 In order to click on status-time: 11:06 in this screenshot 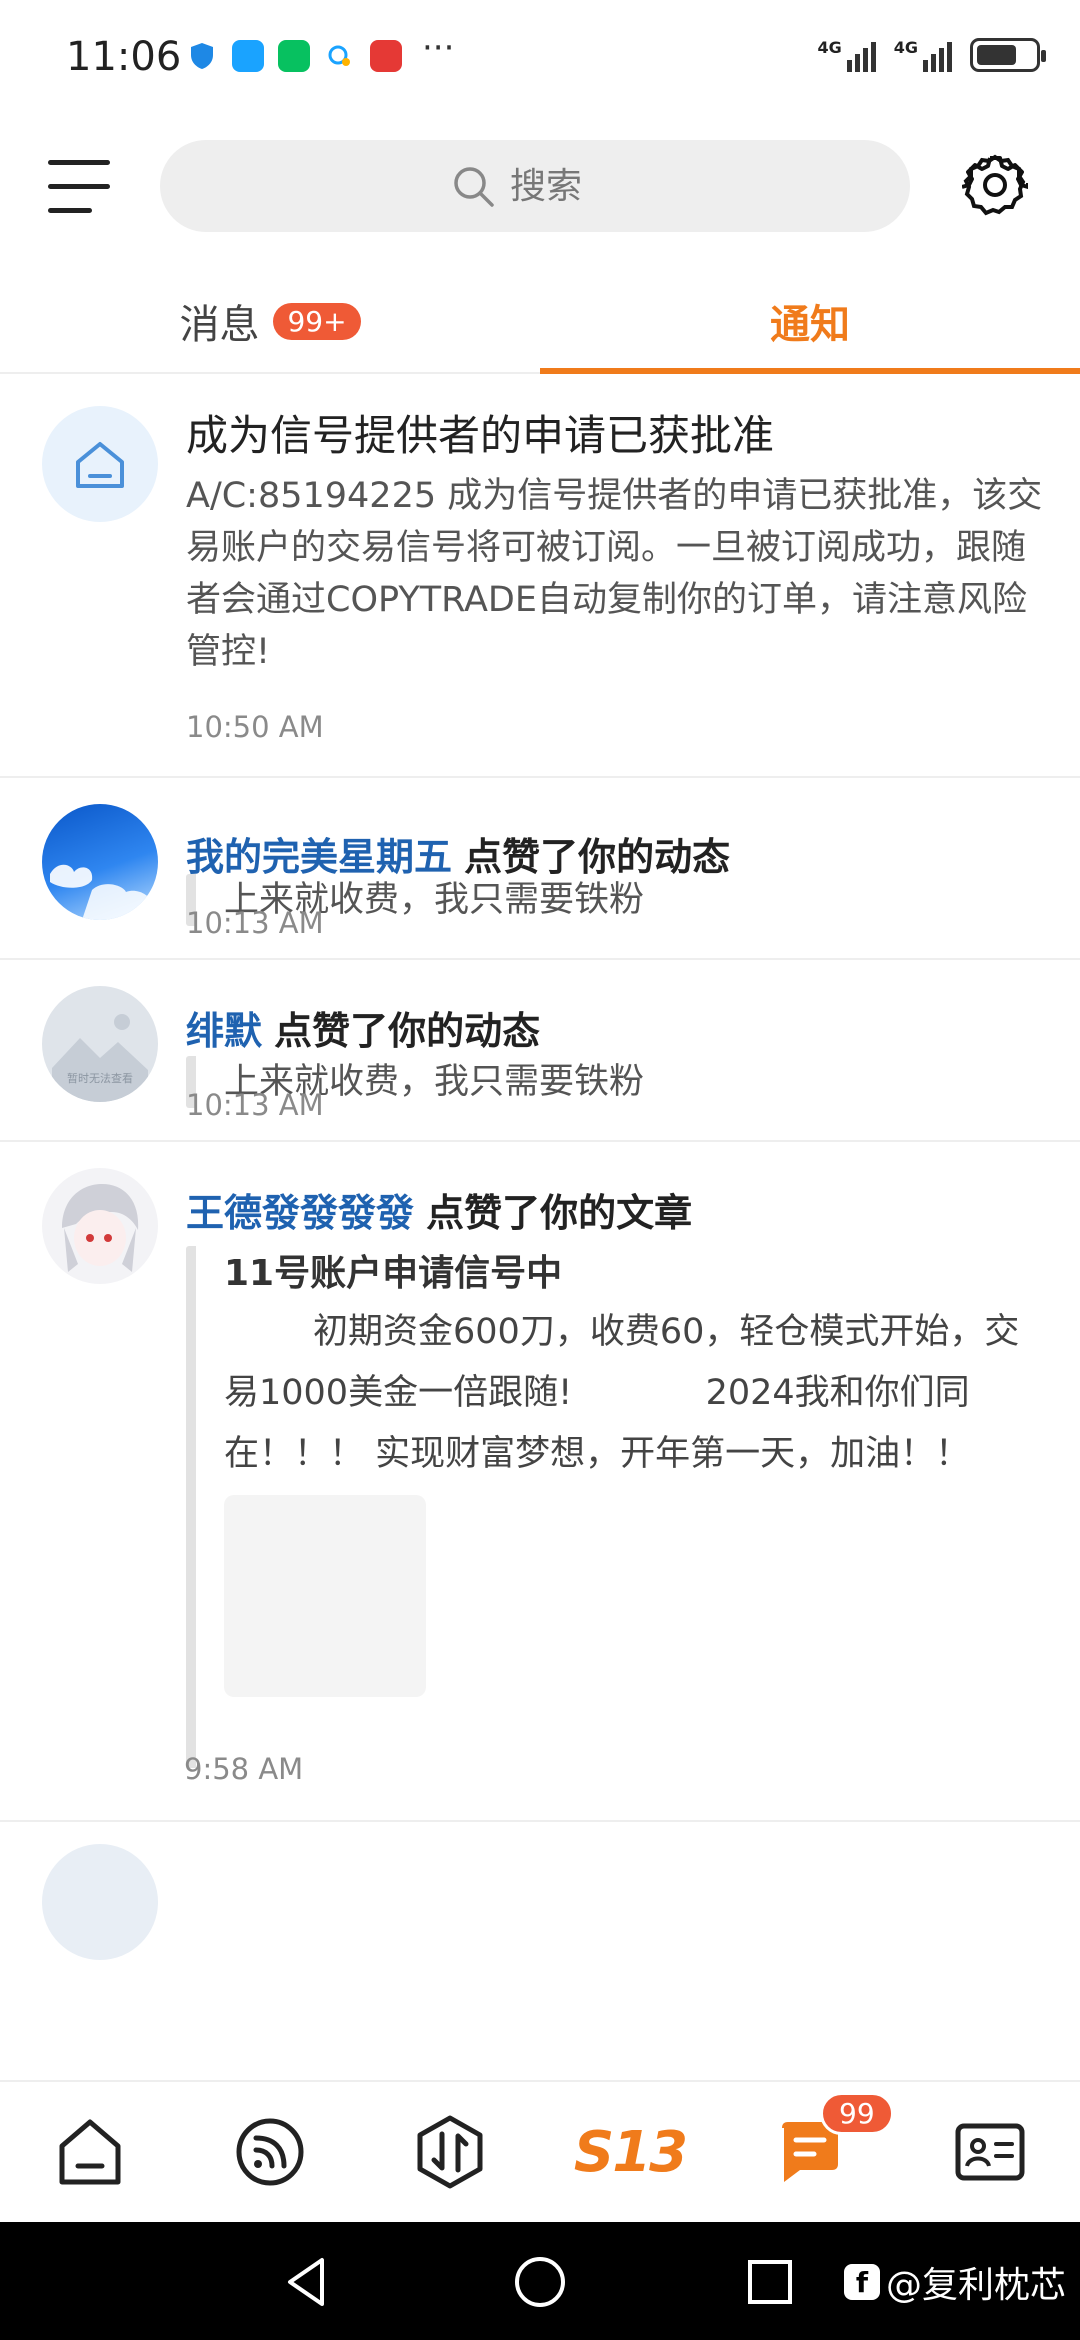, I will do `click(124, 57)`.